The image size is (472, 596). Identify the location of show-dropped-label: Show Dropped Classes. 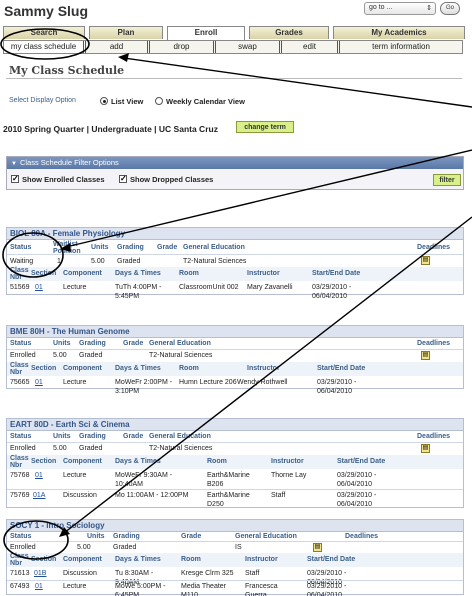
(171, 179).